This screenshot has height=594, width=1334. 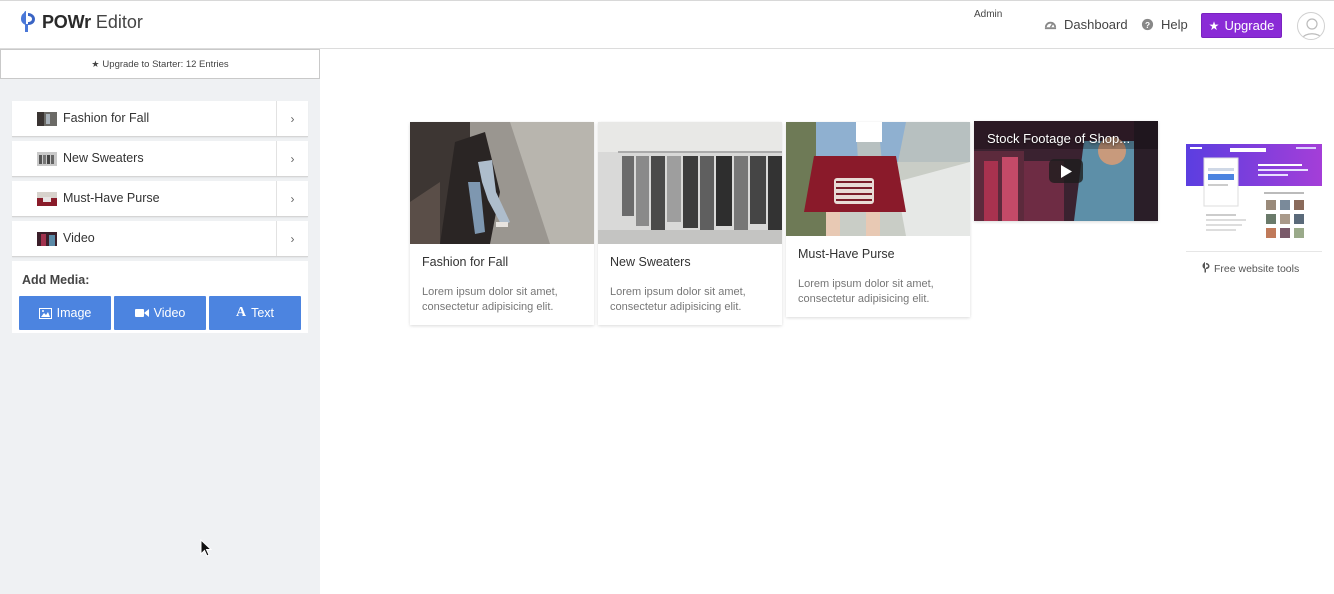 I want to click on help-link: ? Help, so click(x=1164, y=24).